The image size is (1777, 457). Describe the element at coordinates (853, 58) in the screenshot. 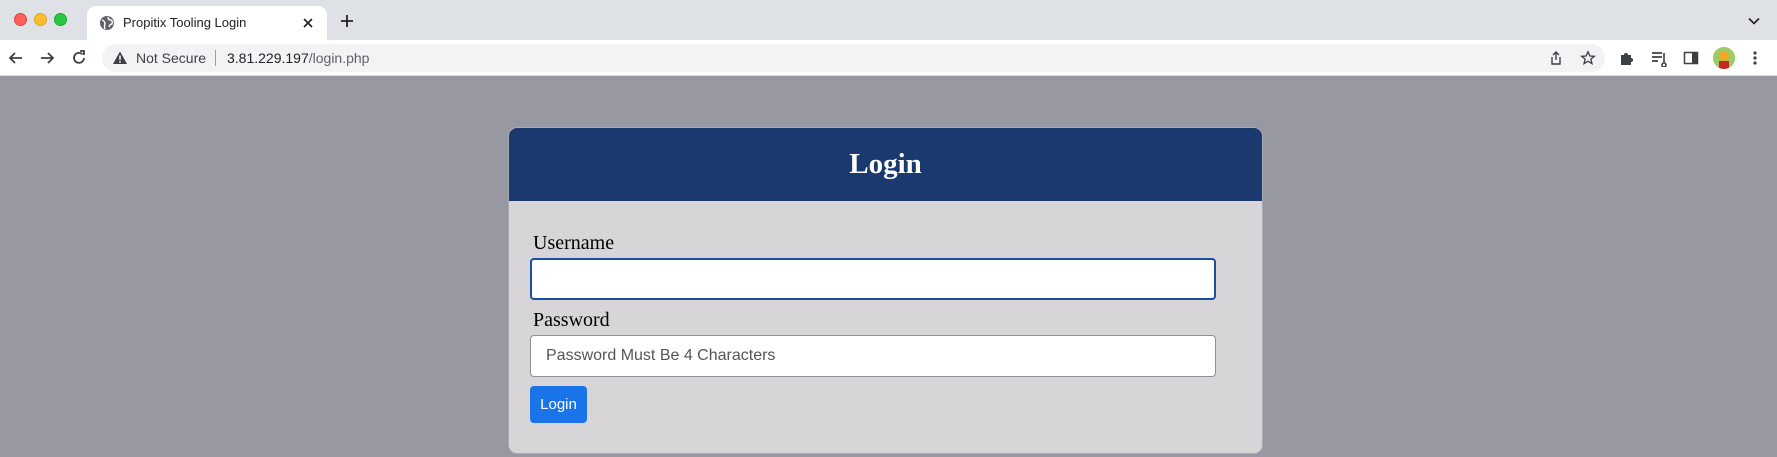

I see `address-bar: Not Secure 3.81.229.197/login.php` at that location.